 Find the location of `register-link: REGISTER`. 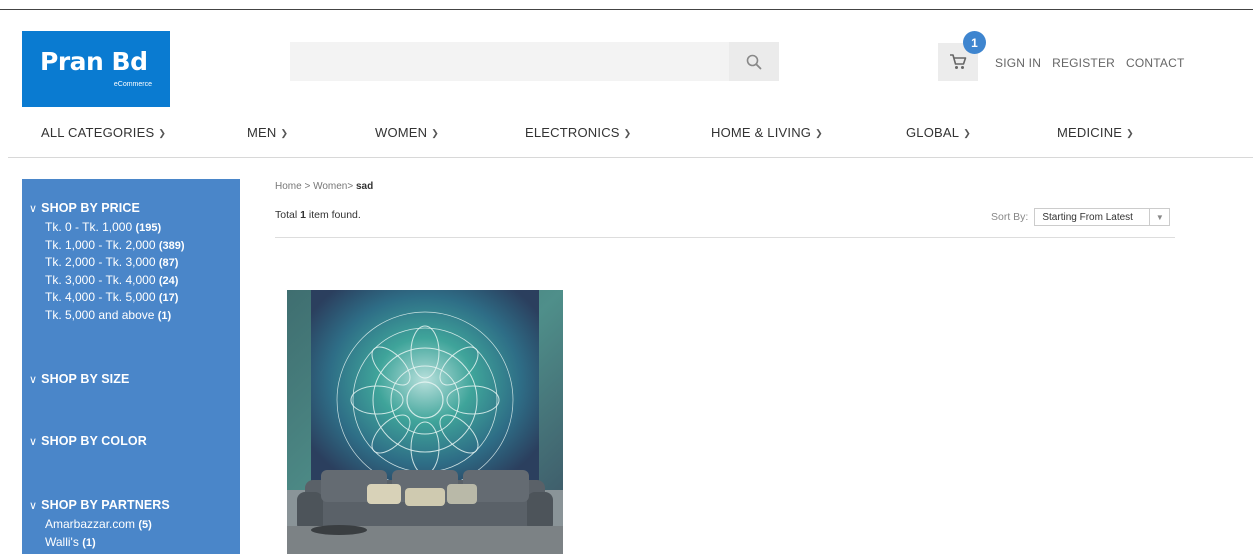

register-link: REGISTER is located at coordinates (1083, 63).